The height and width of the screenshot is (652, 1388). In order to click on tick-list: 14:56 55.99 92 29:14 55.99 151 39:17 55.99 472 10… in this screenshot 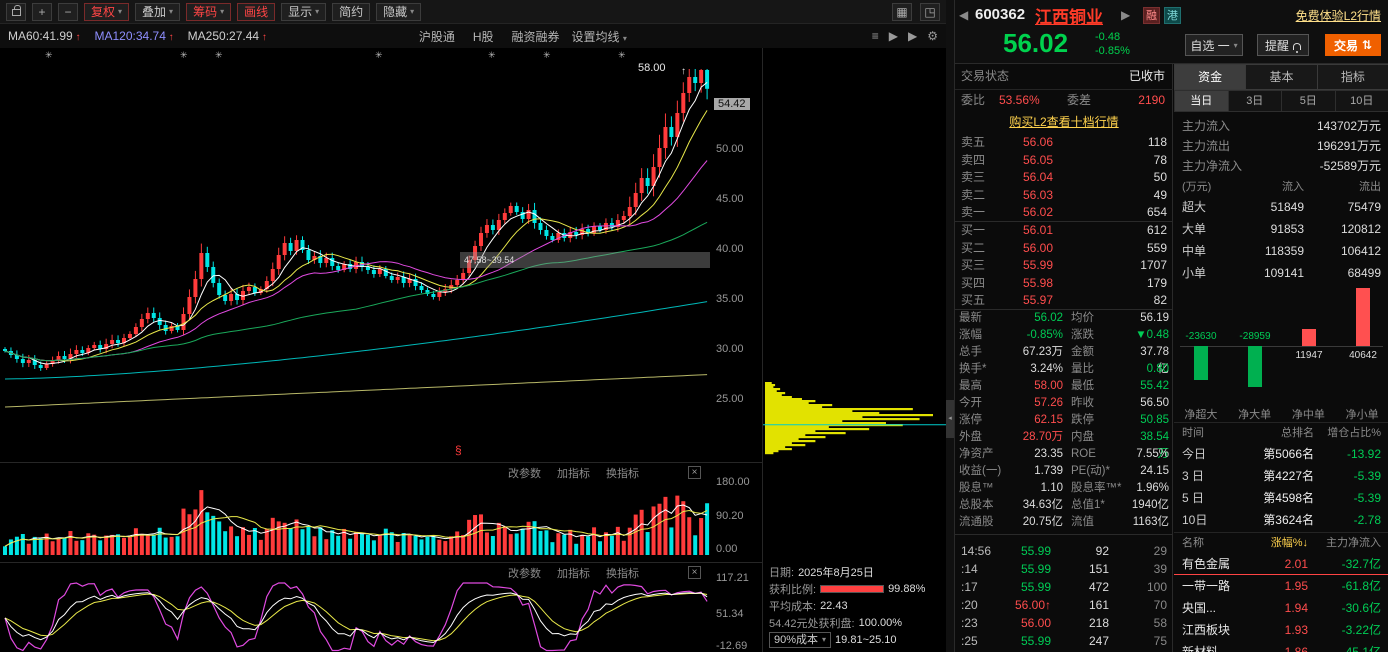, I will do `click(1064, 596)`.